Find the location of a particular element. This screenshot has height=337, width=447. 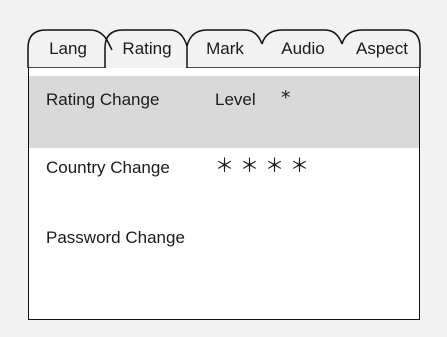

tab-audio: Audio is located at coordinates (303, 49).